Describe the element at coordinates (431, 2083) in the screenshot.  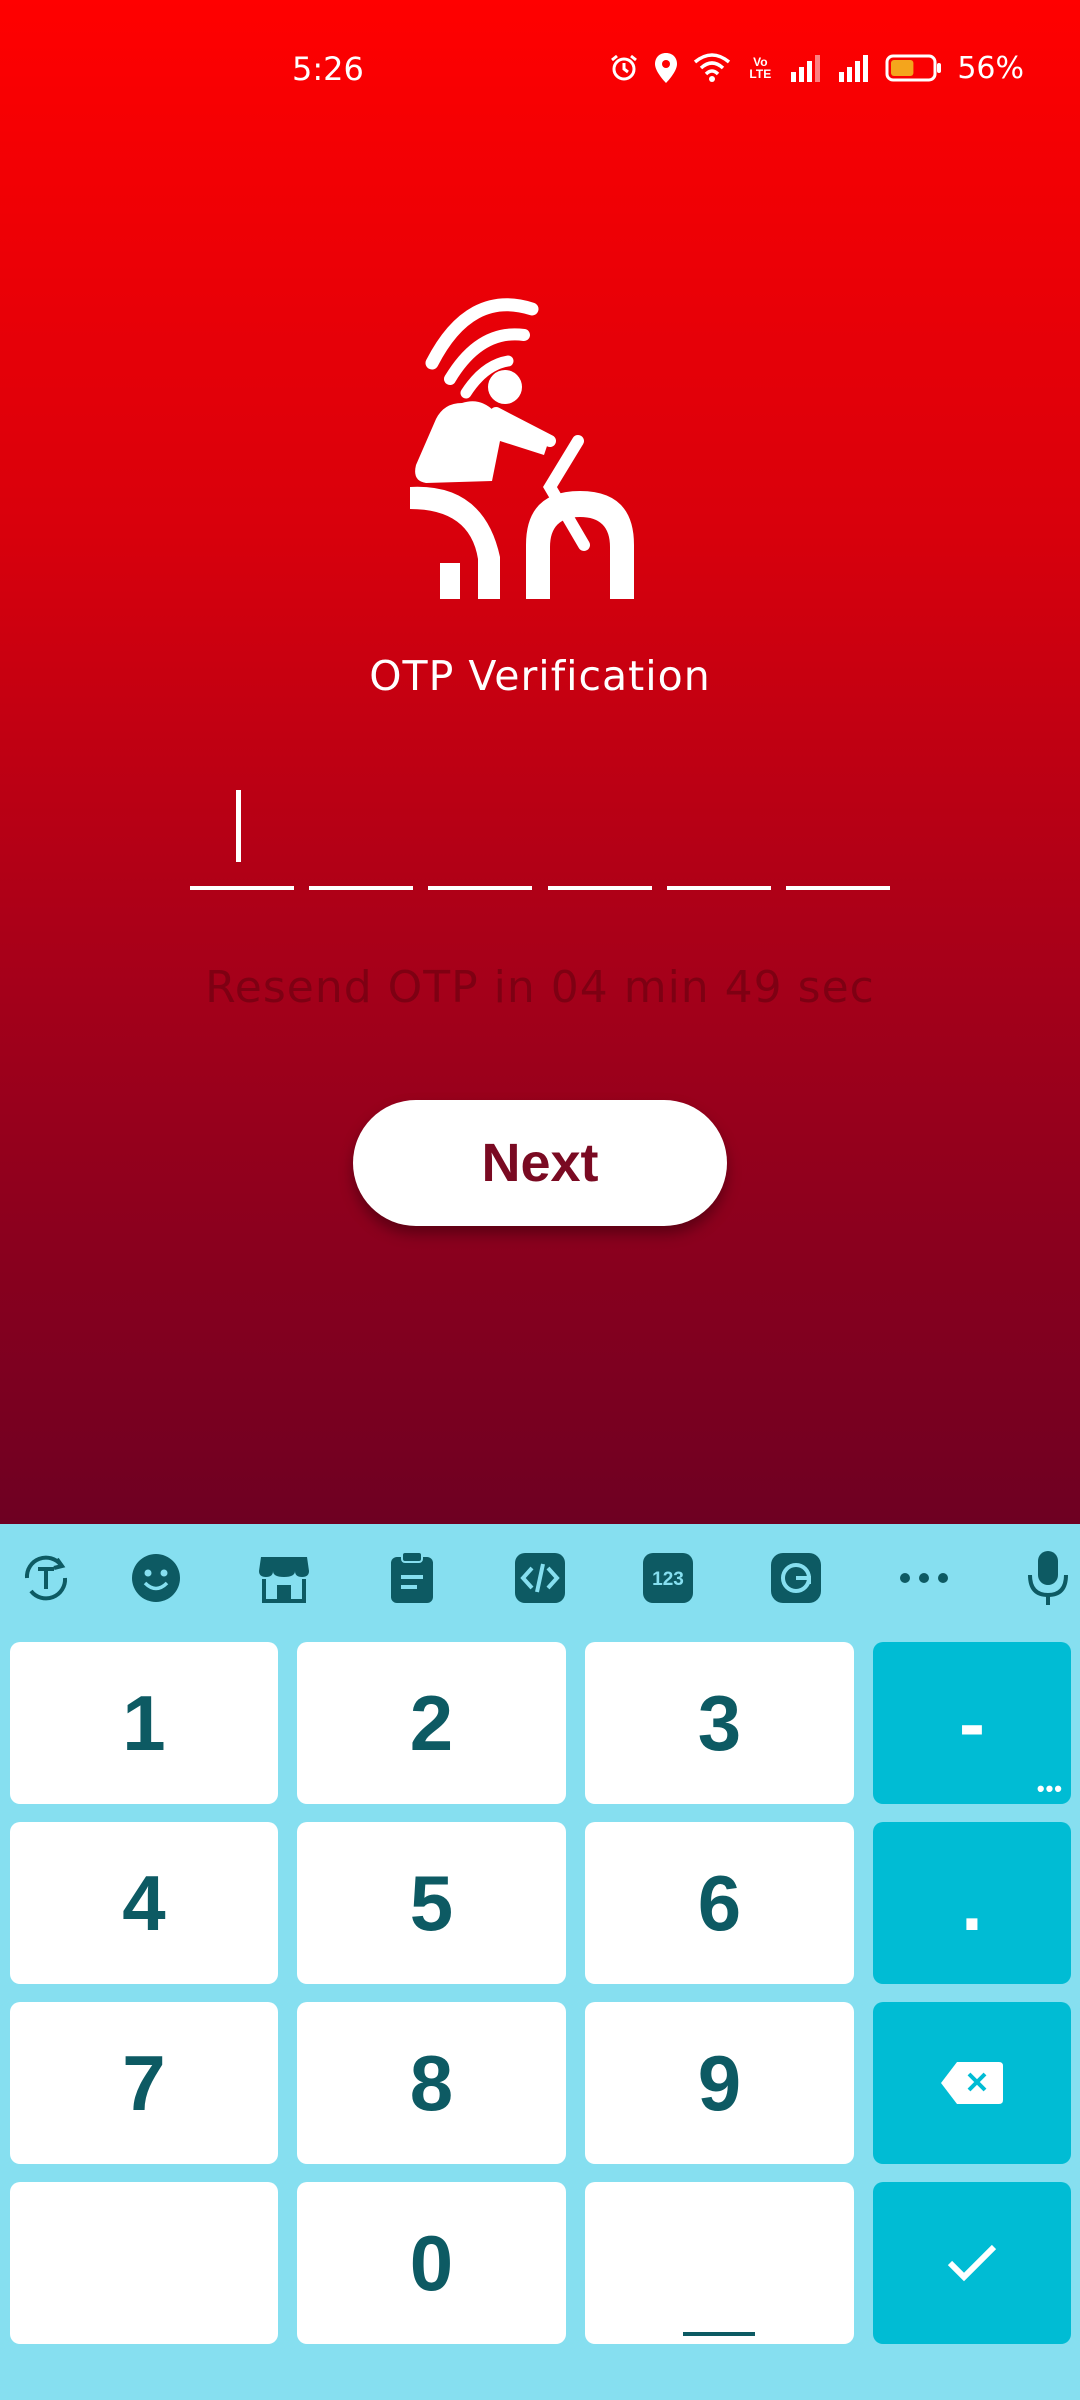
I see `key-8: 8` at that location.